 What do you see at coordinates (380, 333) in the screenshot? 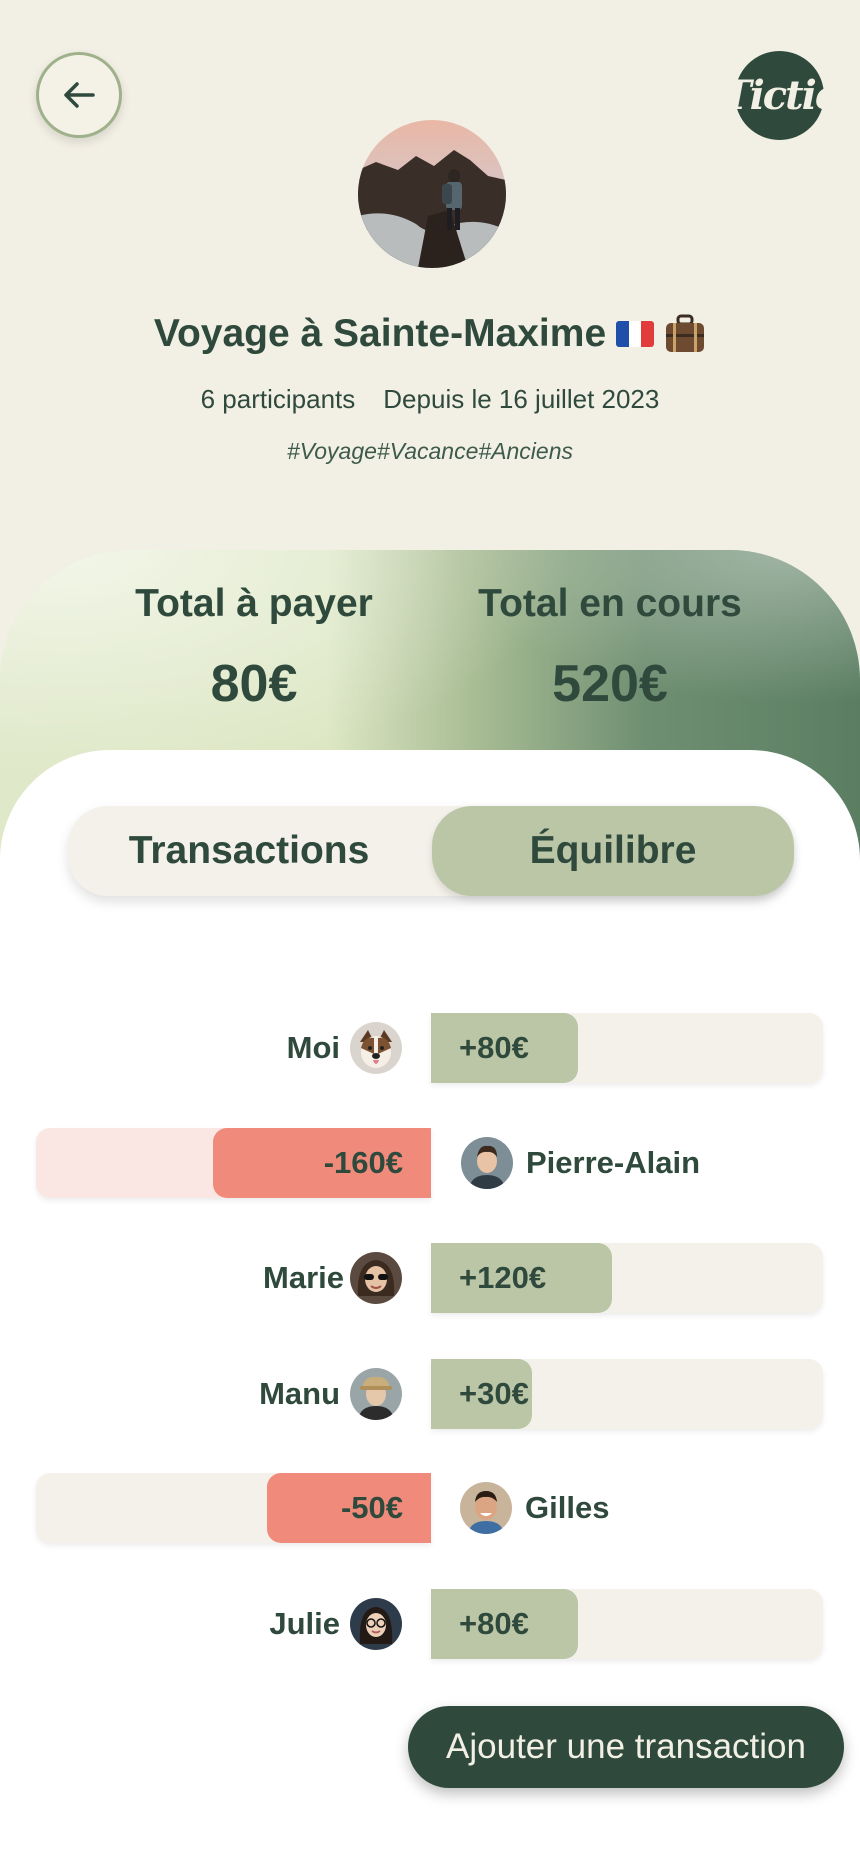
I see `group-title: Voyage à Sainte-Maxime` at bounding box center [380, 333].